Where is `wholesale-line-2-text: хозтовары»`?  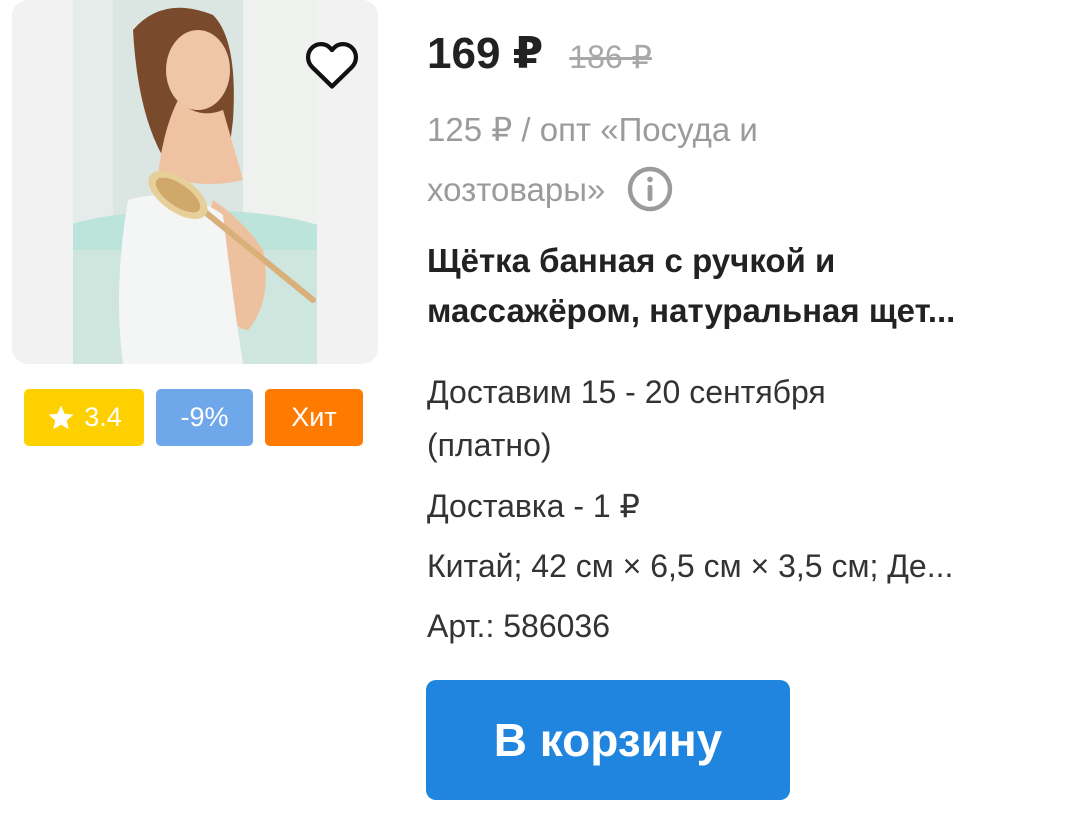 wholesale-line-2-text: хозтовары» is located at coordinates (516, 189).